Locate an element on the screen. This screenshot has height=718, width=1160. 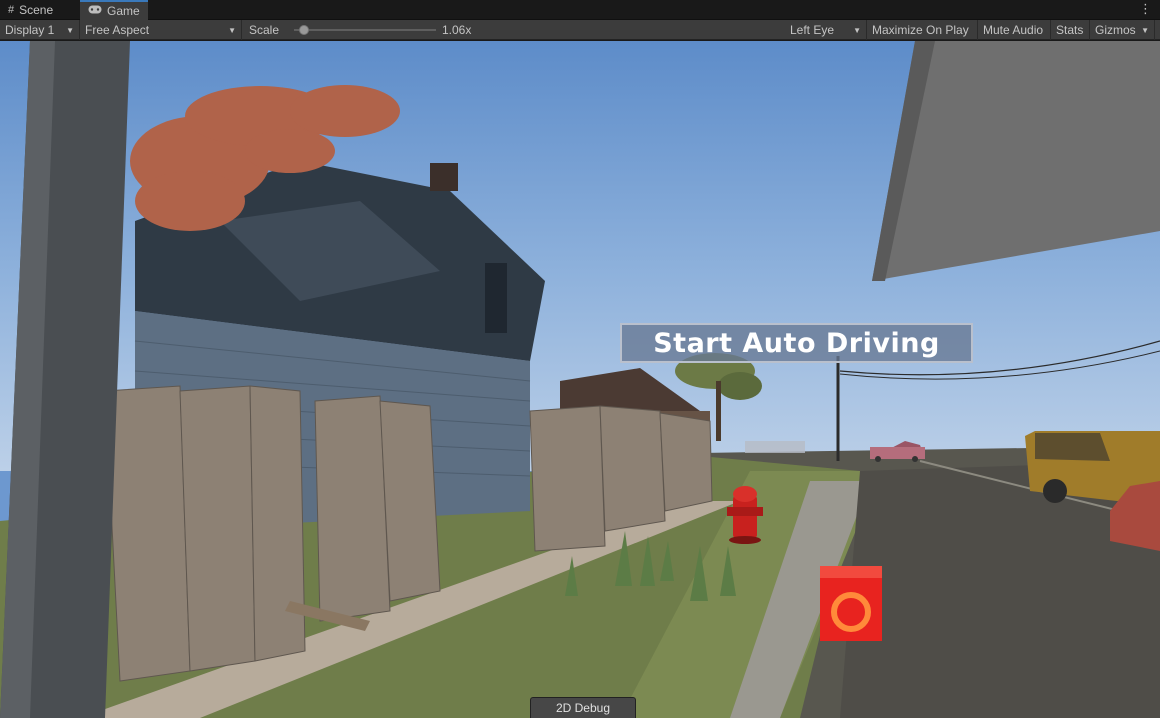
start-auto-driving-button: Start Auto Driving is located at coordinates (796, 343).